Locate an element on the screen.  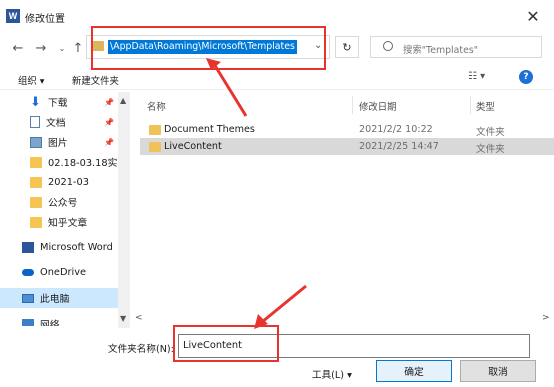
annotation-arrowhead-up is located at coordinates (213, 64).